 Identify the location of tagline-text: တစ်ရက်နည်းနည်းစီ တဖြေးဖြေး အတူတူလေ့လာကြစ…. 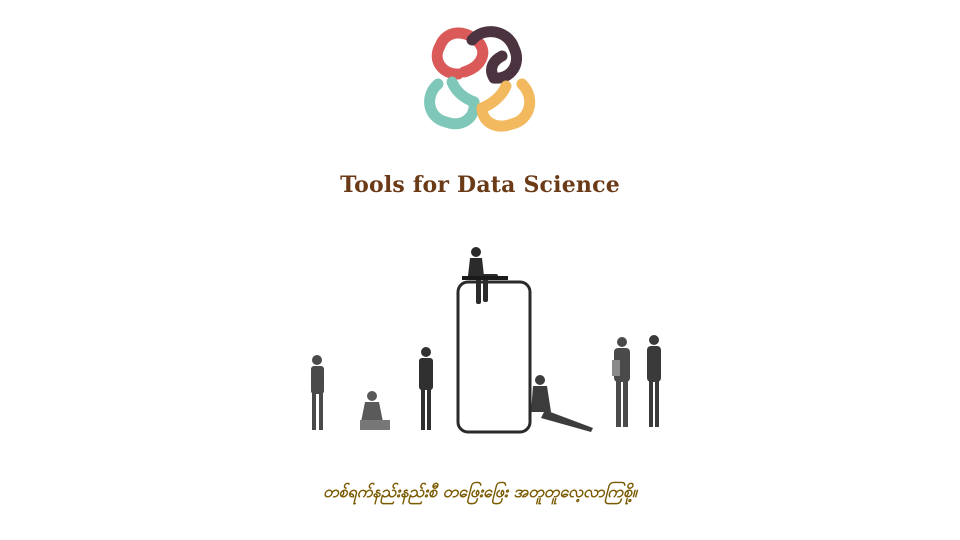
(480, 491).